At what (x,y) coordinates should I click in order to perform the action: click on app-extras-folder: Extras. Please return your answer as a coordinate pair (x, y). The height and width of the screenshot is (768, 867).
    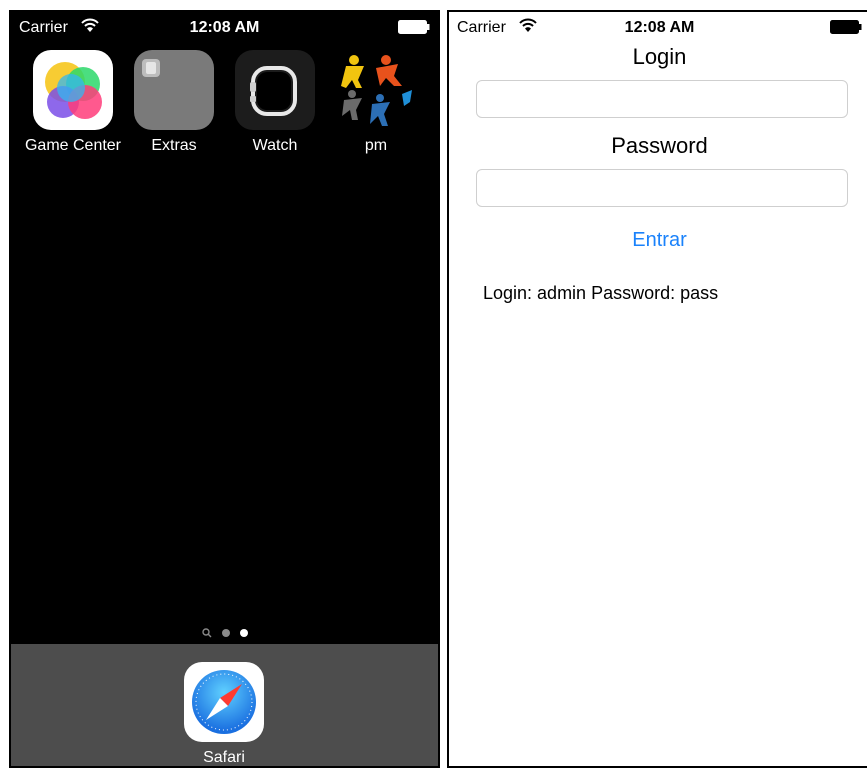
    Looking at the image, I should click on (174, 102).